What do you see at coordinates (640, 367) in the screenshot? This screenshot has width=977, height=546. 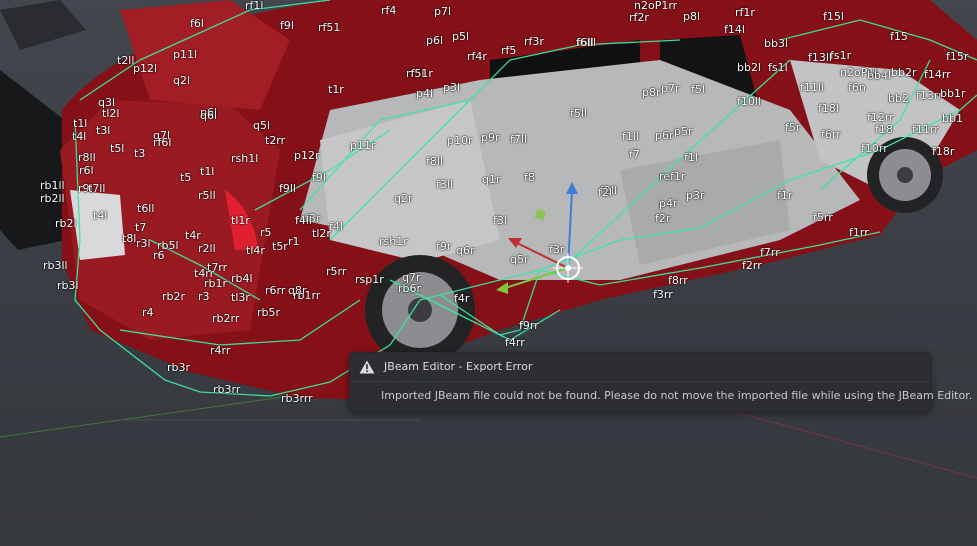 I see `toast-header: JBeam Editor - Export Error` at bounding box center [640, 367].